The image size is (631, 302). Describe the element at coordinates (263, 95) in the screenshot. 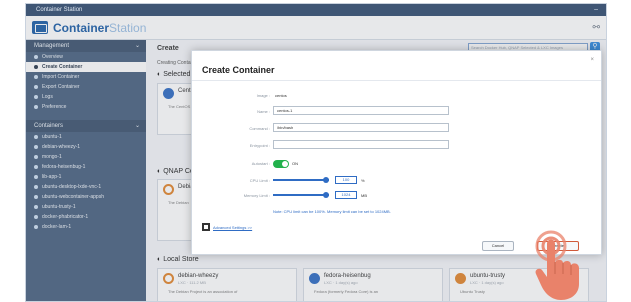

I see `image-label: Image :` at that location.